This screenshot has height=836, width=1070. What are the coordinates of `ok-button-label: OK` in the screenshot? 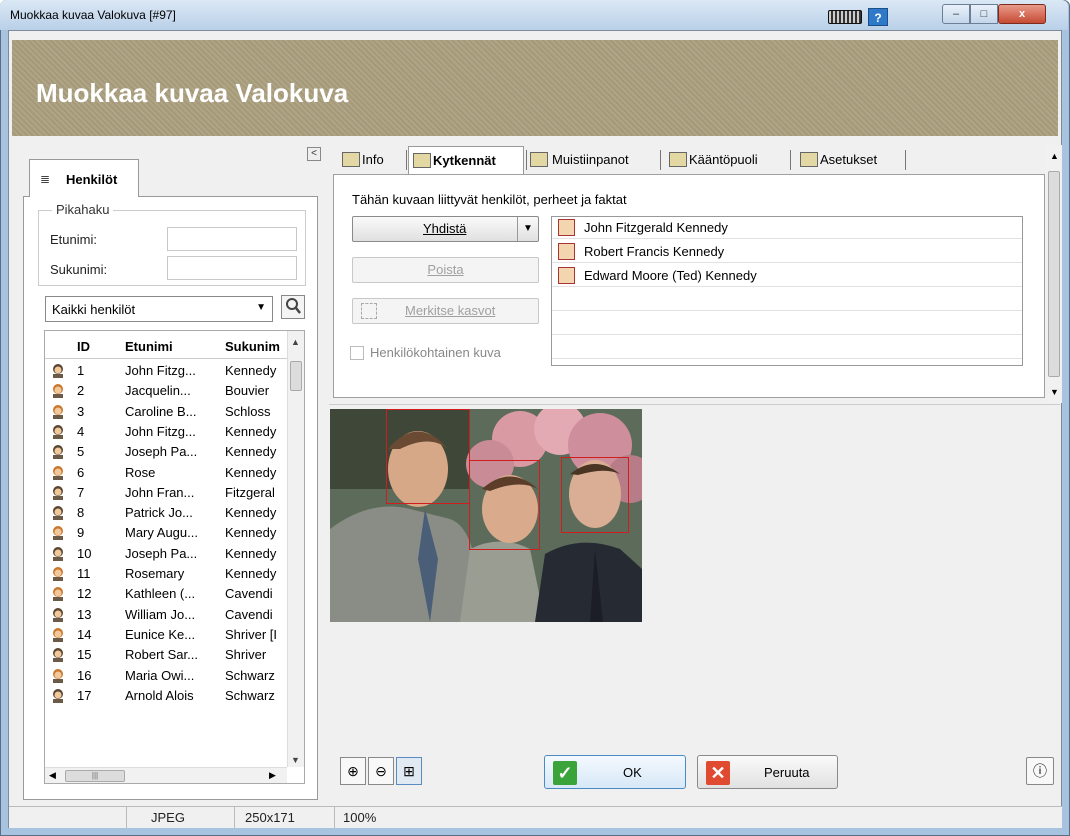 It's located at (632, 772).